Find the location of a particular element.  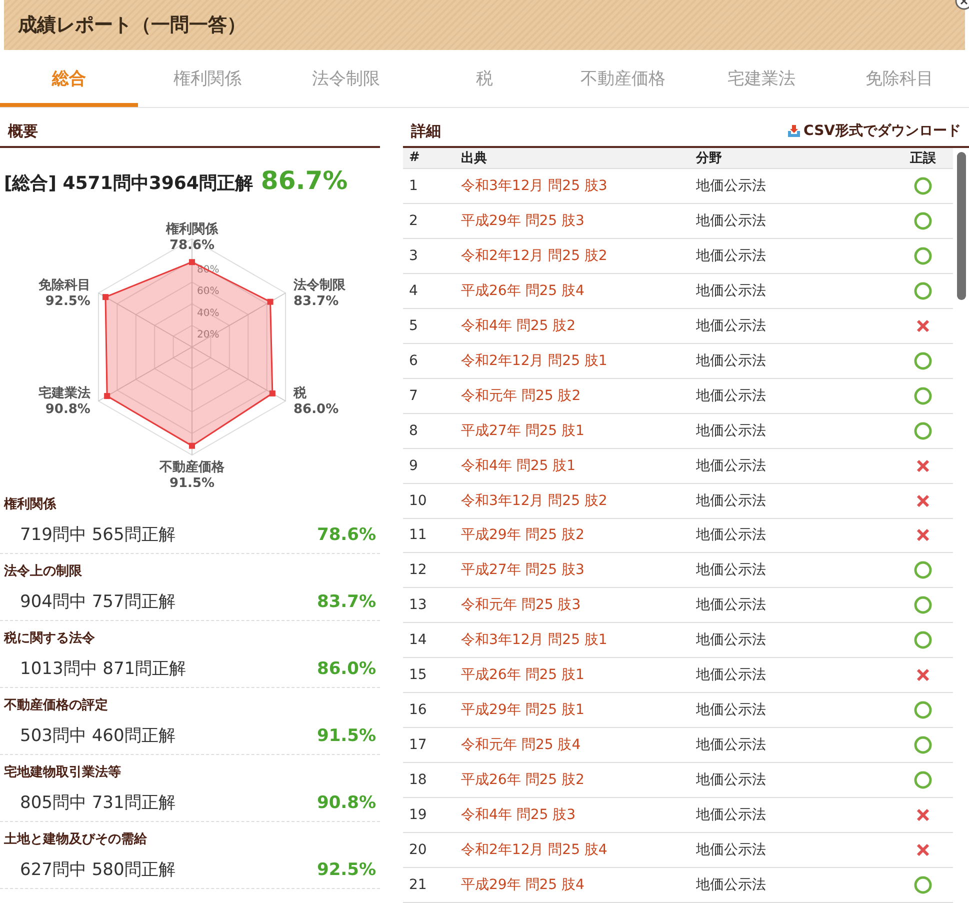

download-link: CSV形式でダウンロード is located at coordinates (873, 131).